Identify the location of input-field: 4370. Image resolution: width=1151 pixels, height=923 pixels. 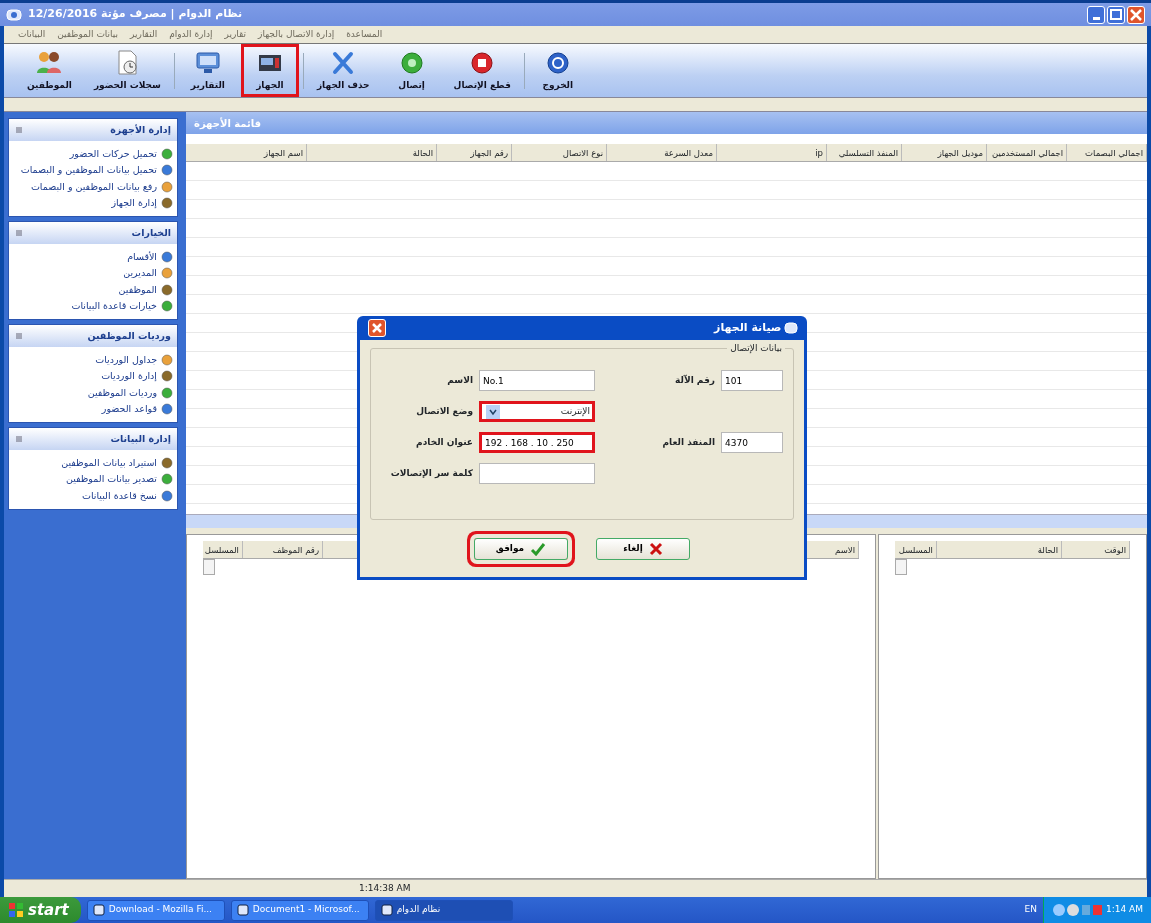
(752, 442).